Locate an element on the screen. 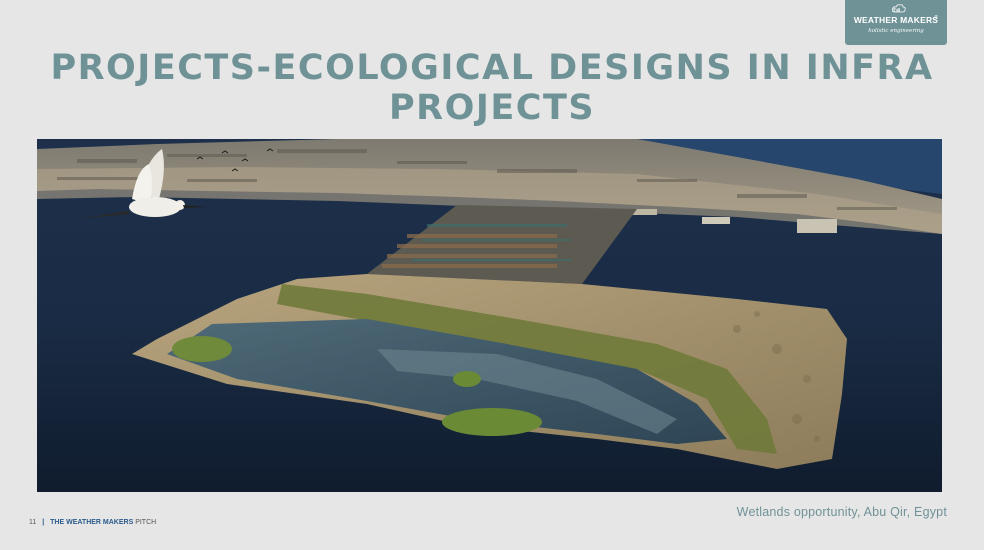  slide-footer: 11 | THE WEATHER MAKERS PITCH is located at coordinates (92, 522).